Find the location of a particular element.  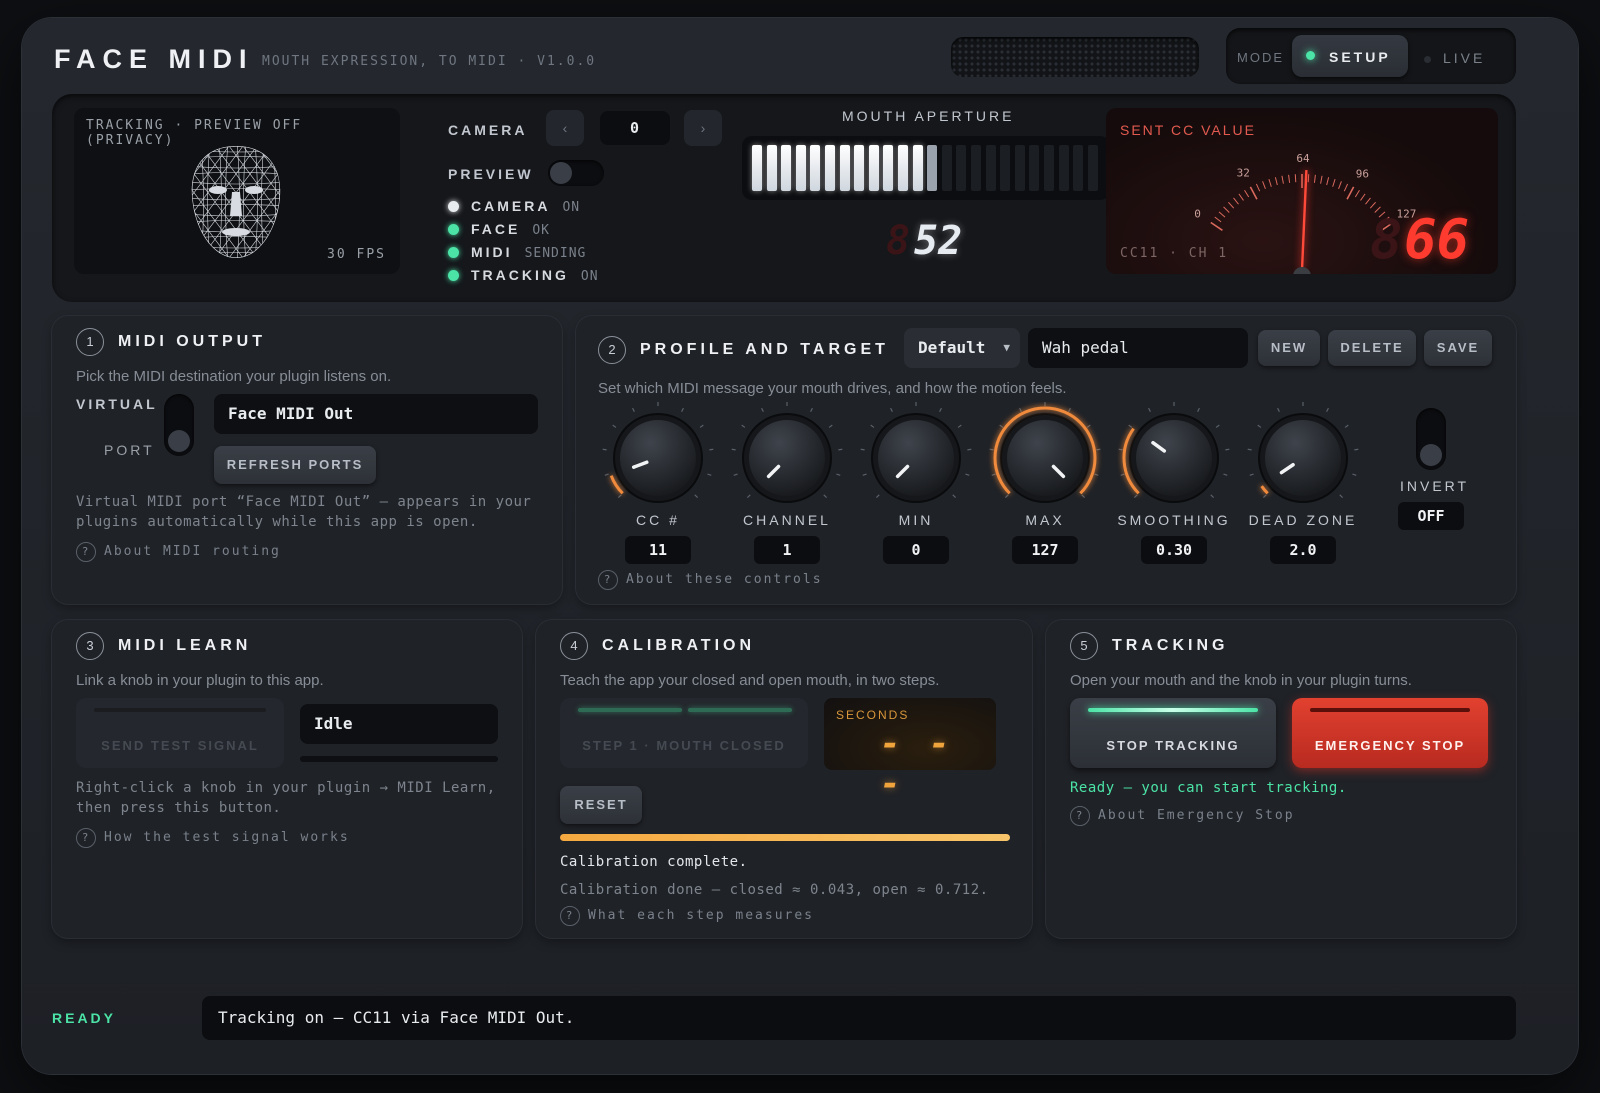

knob-cc: CC # 11 is located at coordinates (658, 483).